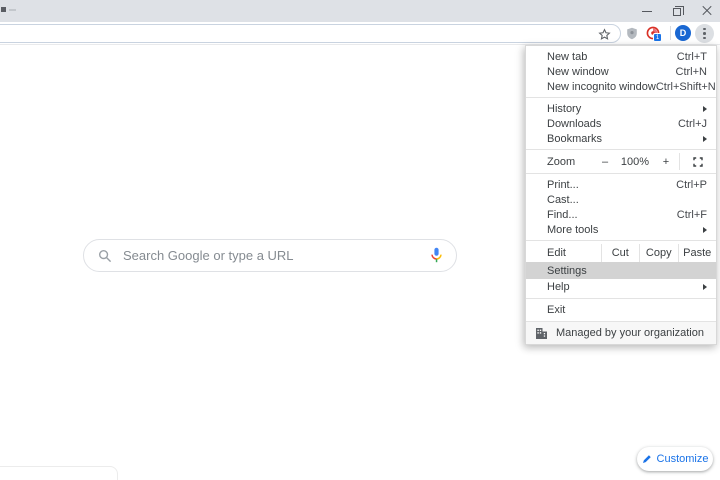 Image resolution: width=720 pixels, height=480 pixels. What do you see at coordinates (556, 253) in the screenshot?
I see `edit-label: Edit` at bounding box center [556, 253].